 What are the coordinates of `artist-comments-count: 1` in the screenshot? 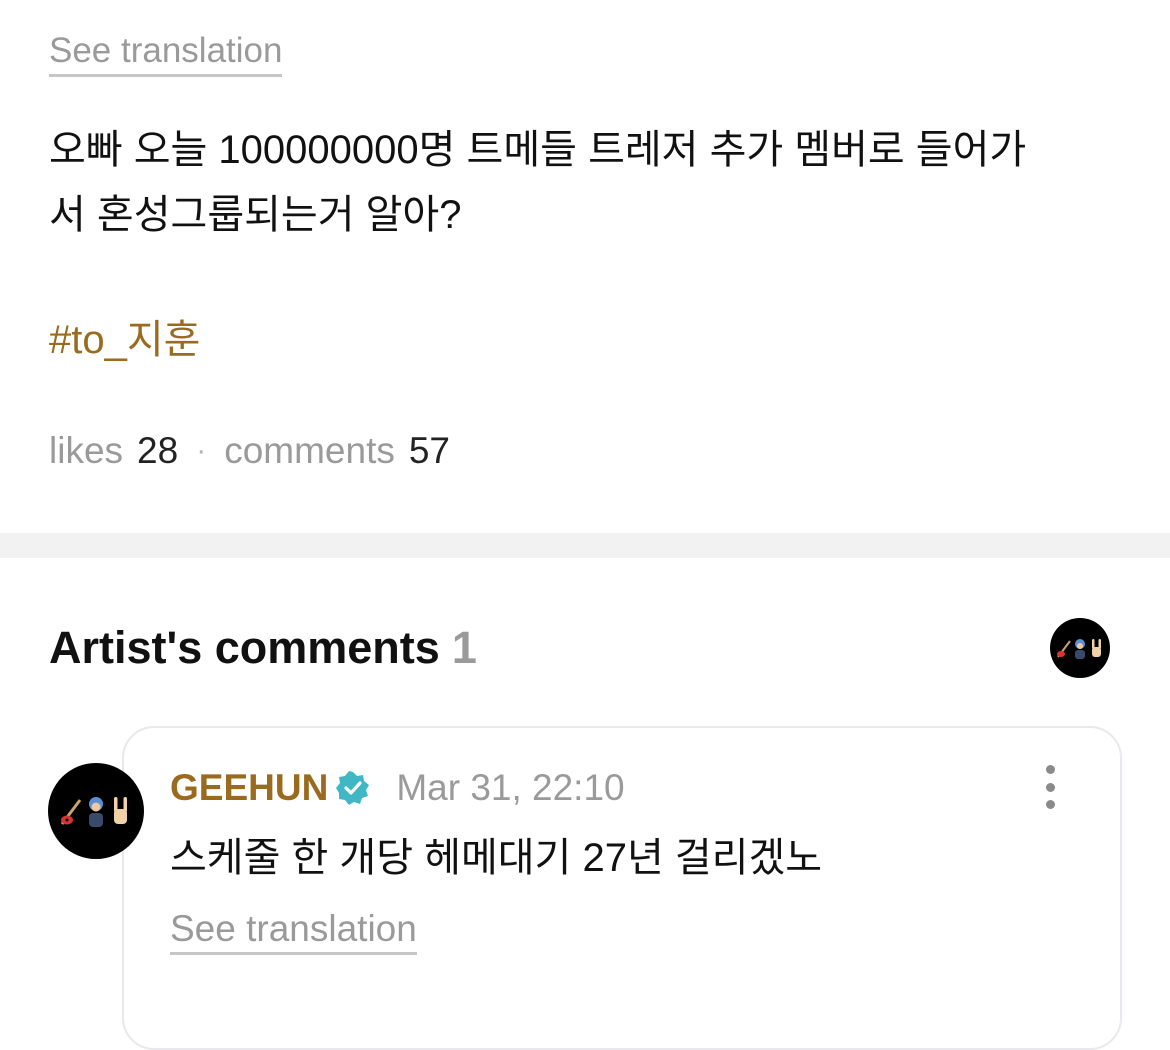 It's located at (464, 647).